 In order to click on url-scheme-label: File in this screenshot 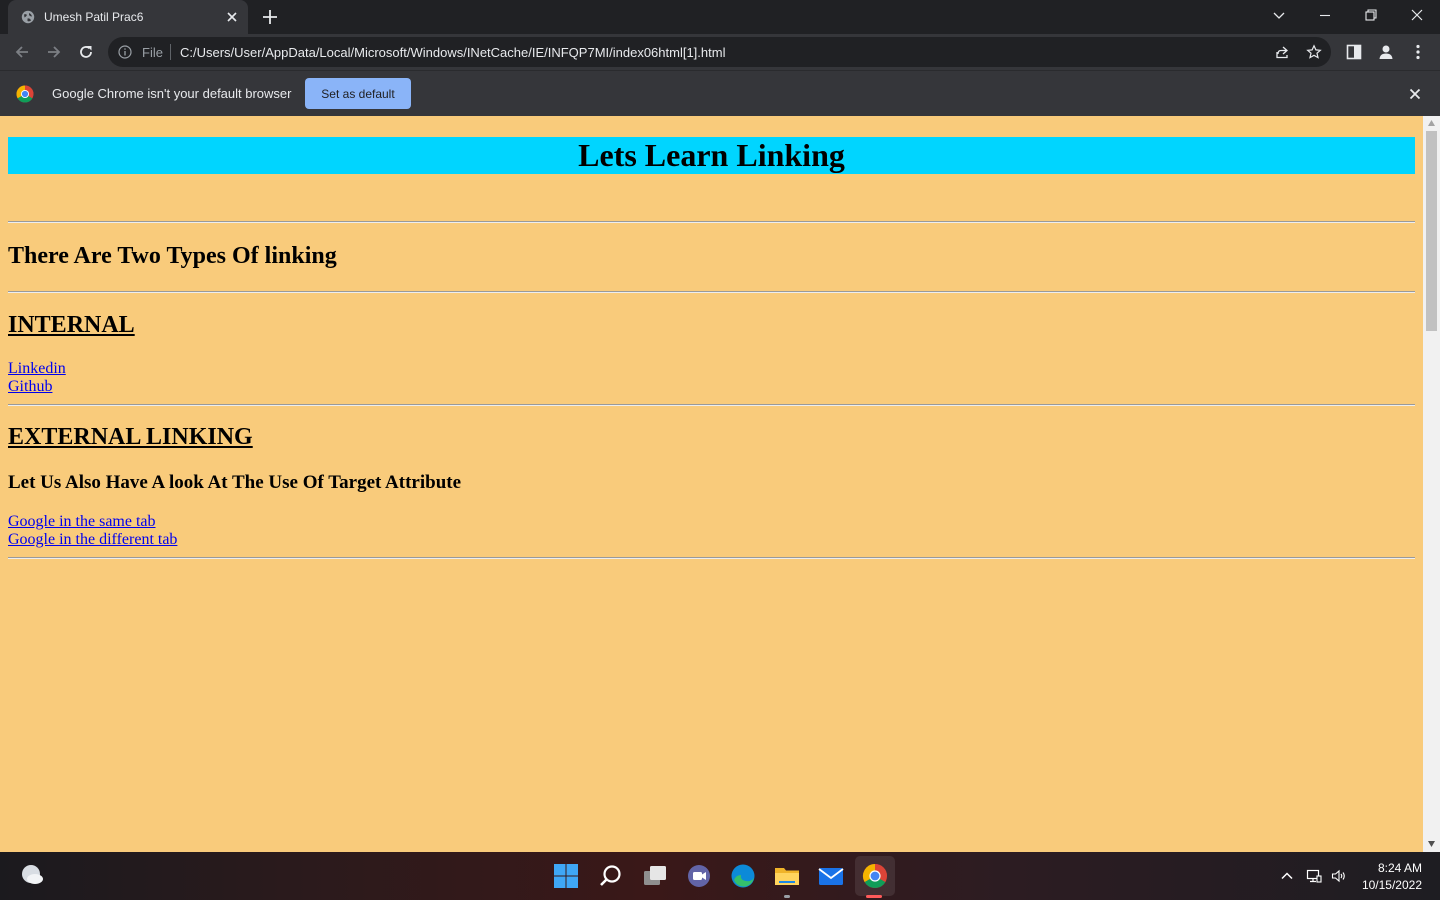, I will do `click(152, 52)`.